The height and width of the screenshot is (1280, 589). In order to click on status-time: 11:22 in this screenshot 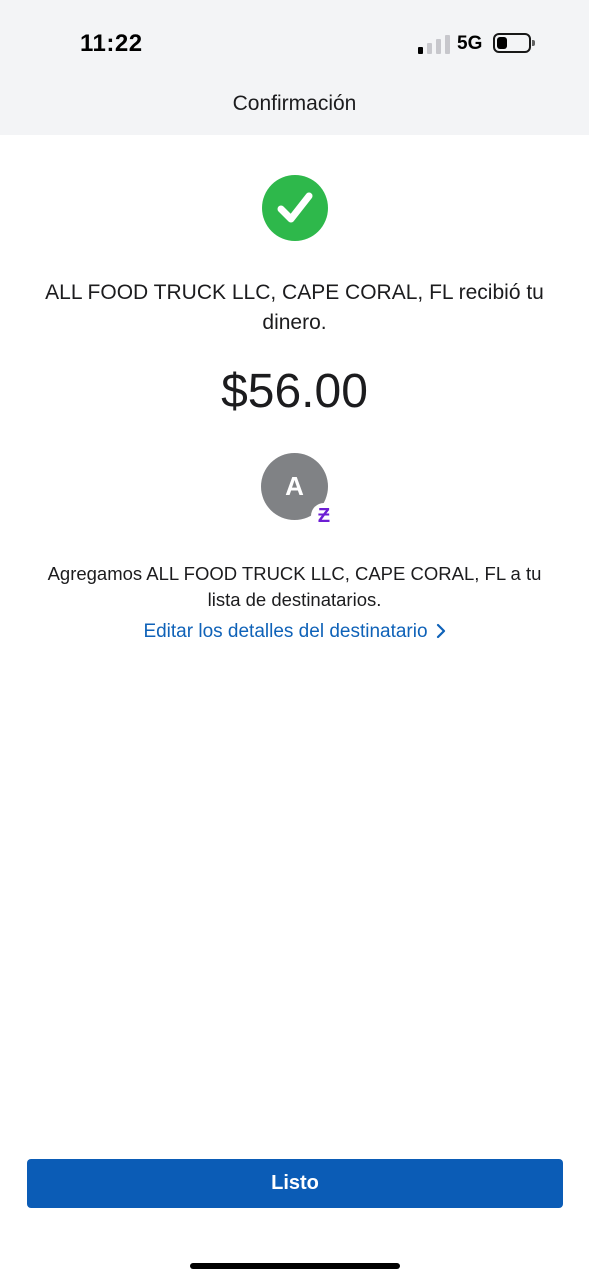, I will do `click(111, 43)`.